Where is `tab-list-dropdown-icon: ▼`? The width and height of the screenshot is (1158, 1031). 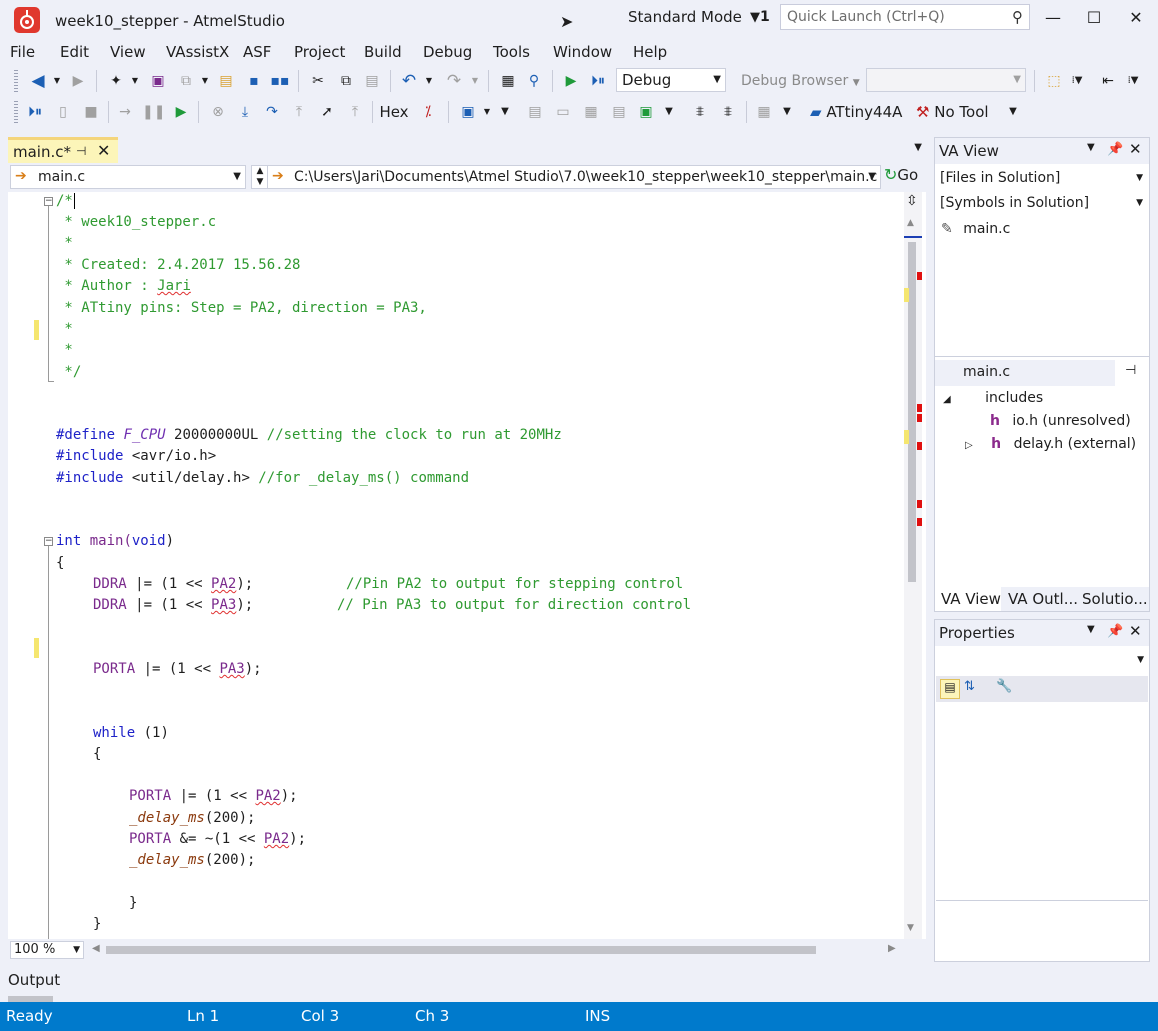 tab-list-dropdown-icon: ▼ is located at coordinates (918, 147).